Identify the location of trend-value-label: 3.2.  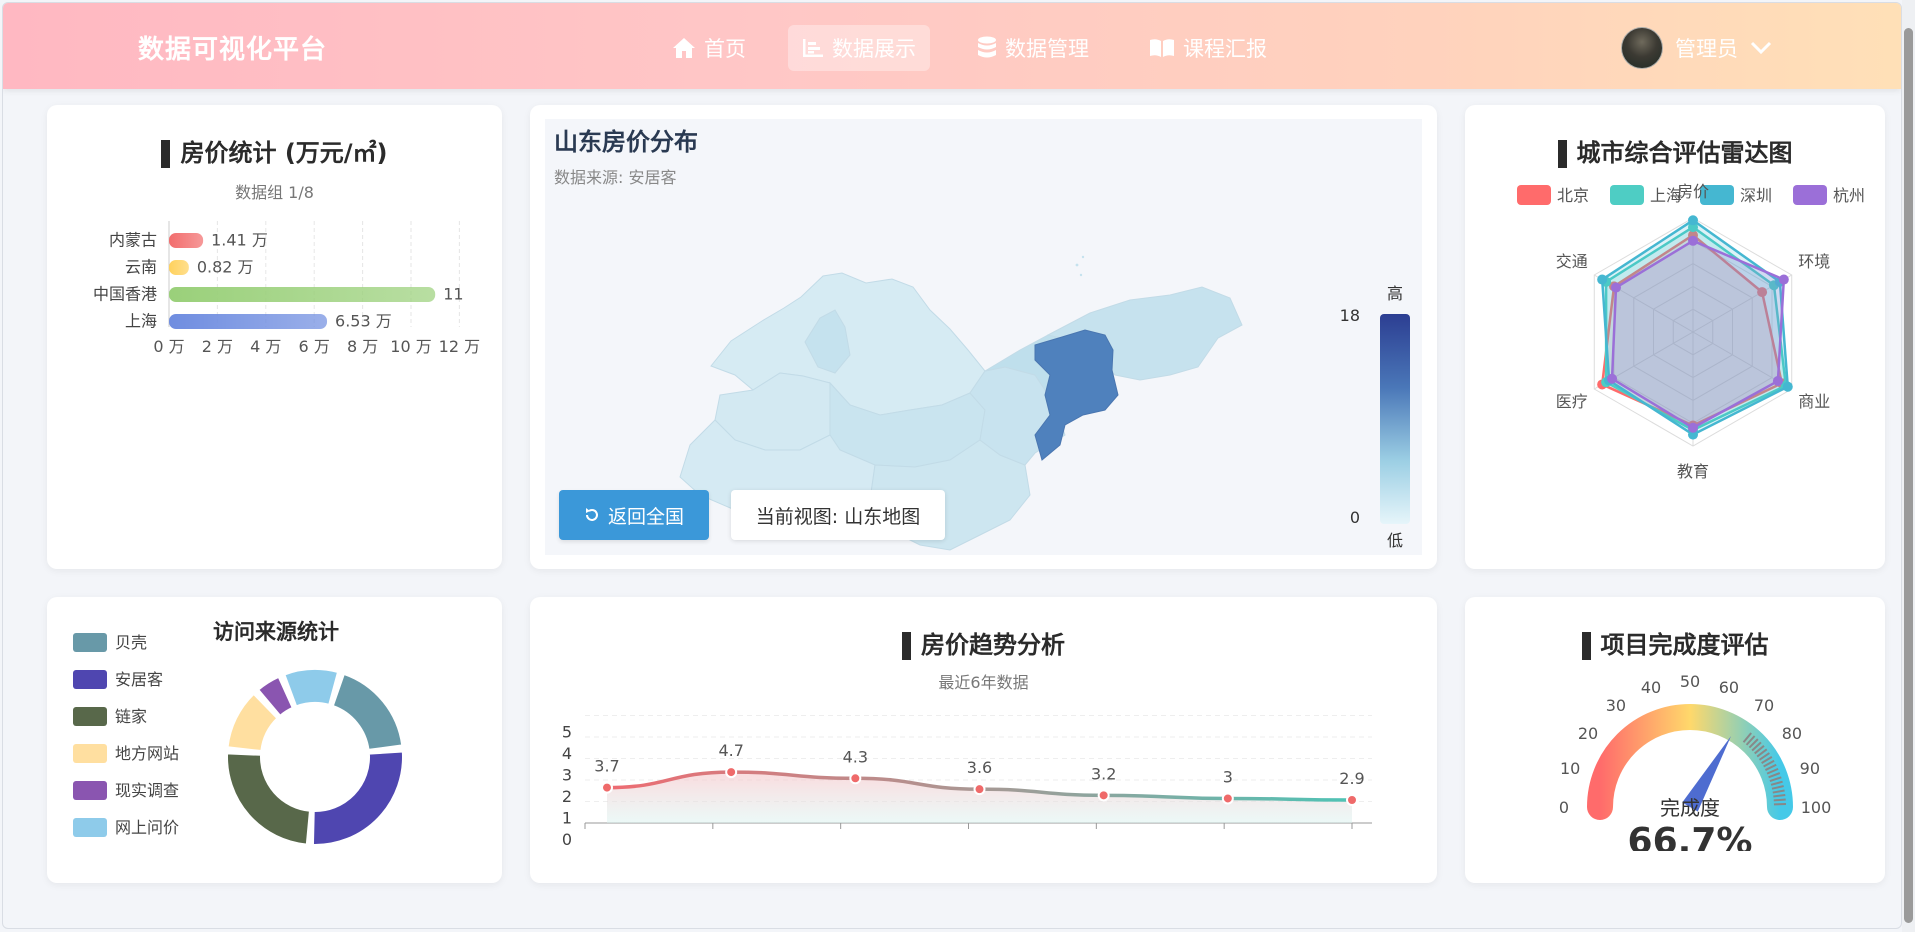
(1103, 773).